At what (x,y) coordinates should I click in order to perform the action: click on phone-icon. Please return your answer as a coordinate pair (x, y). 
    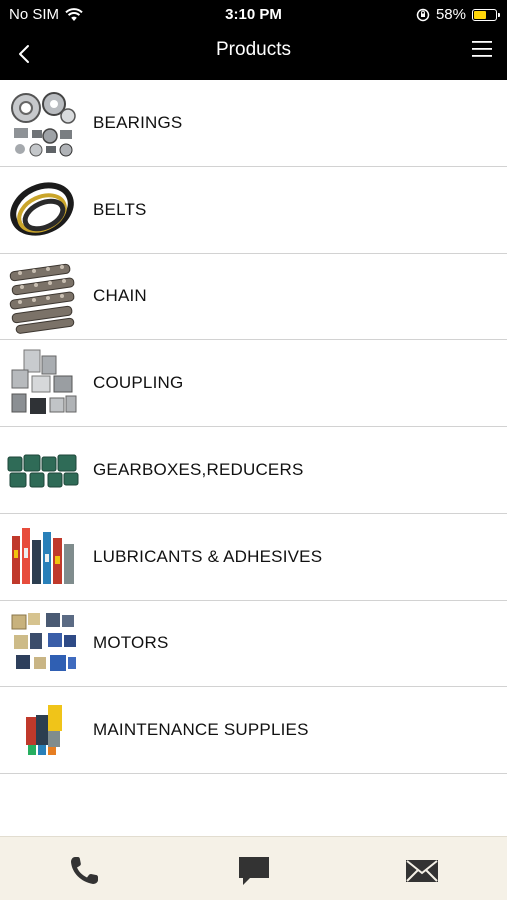
    Looking at the image, I should click on (84, 870).